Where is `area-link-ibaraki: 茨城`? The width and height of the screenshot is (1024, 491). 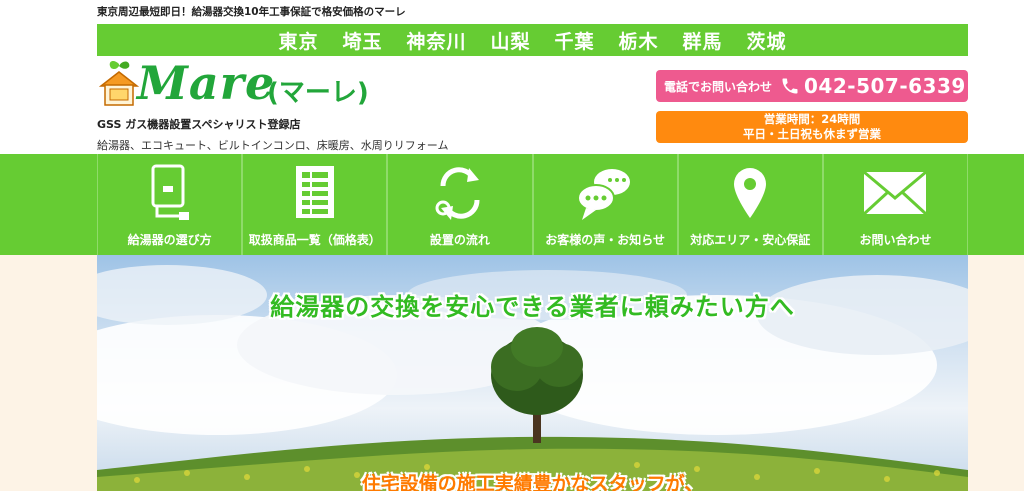 area-link-ibaraki: 茨城 is located at coordinates (767, 40).